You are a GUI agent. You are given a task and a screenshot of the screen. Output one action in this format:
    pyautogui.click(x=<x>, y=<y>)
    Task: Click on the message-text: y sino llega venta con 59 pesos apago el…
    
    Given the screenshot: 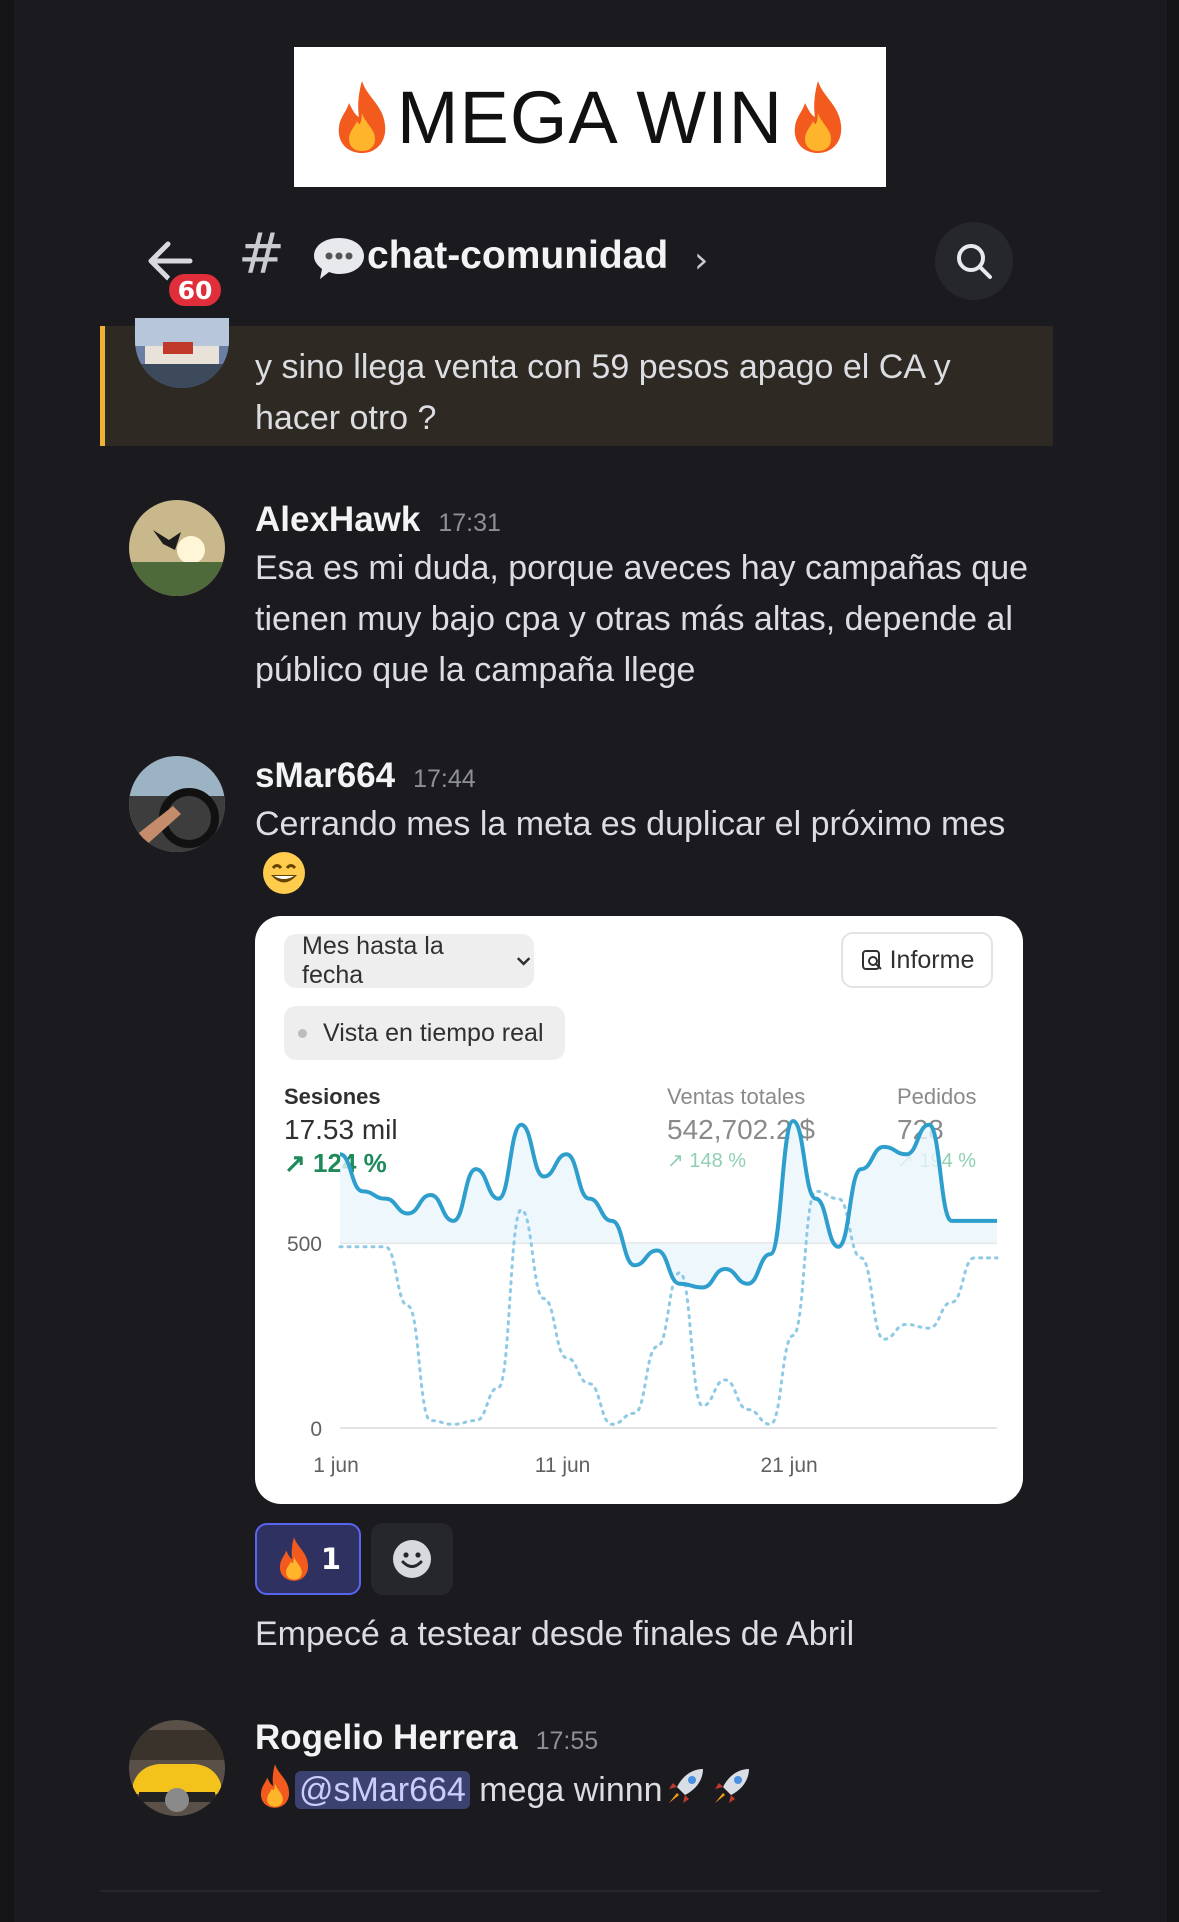 What is the action you would take?
    pyautogui.click(x=603, y=392)
    